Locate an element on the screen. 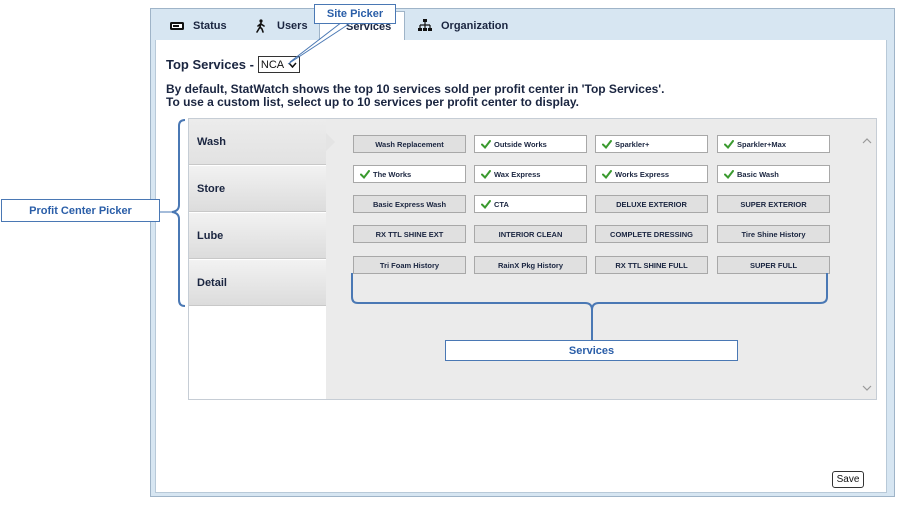  tab-users: Users is located at coordinates (277, 26).